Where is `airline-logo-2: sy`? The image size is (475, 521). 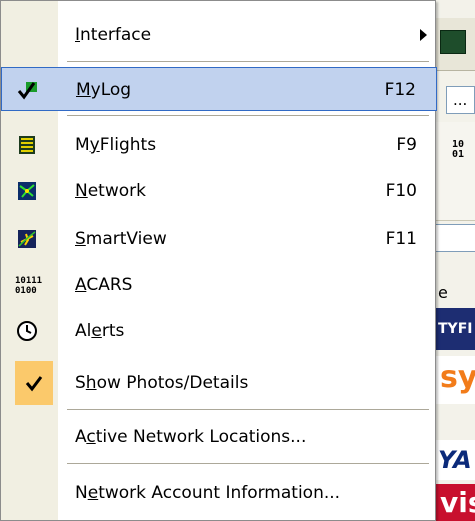 airline-logo-2: sy is located at coordinates (455, 380).